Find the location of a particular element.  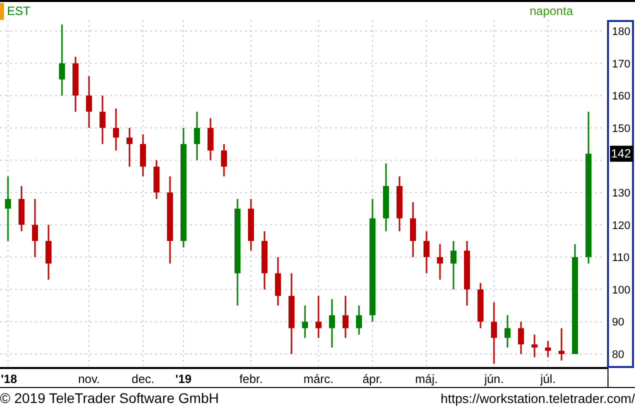

axis-label: nov. is located at coordinates (89, 379).